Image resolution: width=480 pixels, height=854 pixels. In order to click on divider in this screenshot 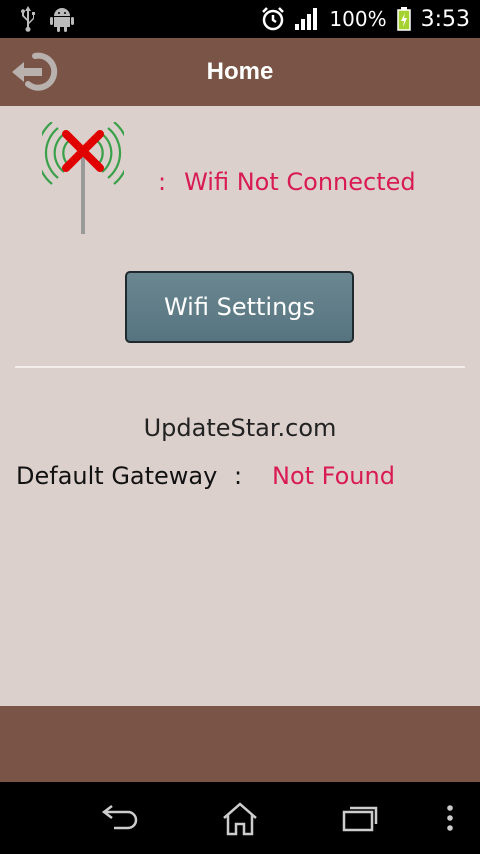, I will do `click(240, 367)`.